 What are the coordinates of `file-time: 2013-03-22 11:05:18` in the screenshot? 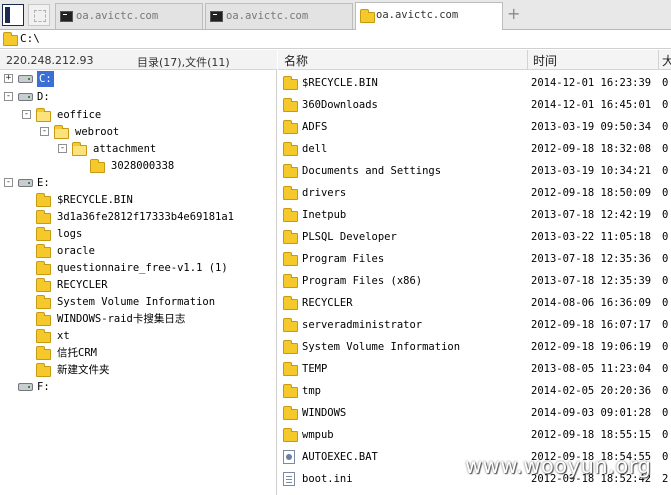 It's located at (591, 237).